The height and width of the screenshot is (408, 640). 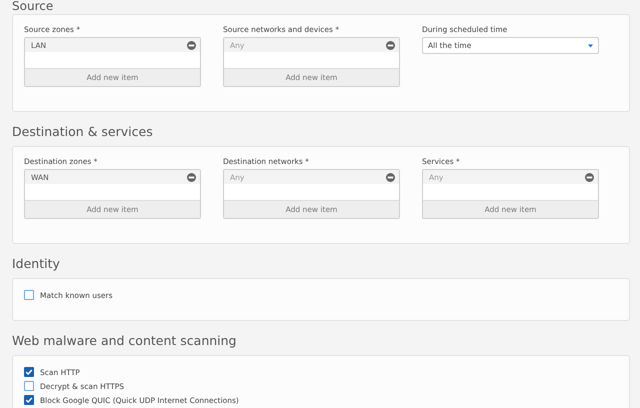 I want to click on section-heading: Source, so click(x=33, y=7).